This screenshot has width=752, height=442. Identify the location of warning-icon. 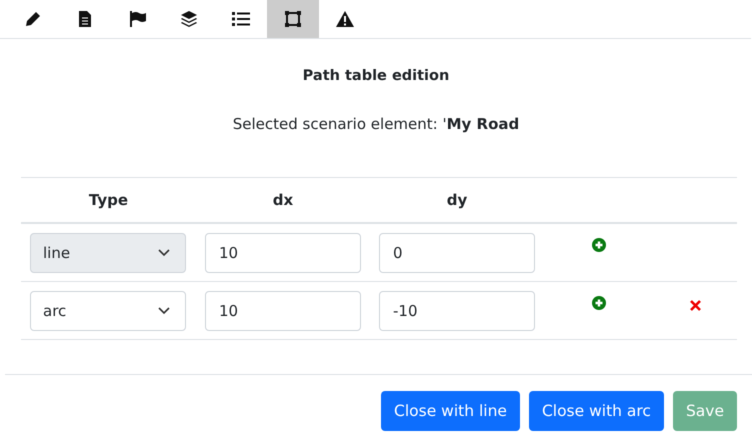
(345, 19).